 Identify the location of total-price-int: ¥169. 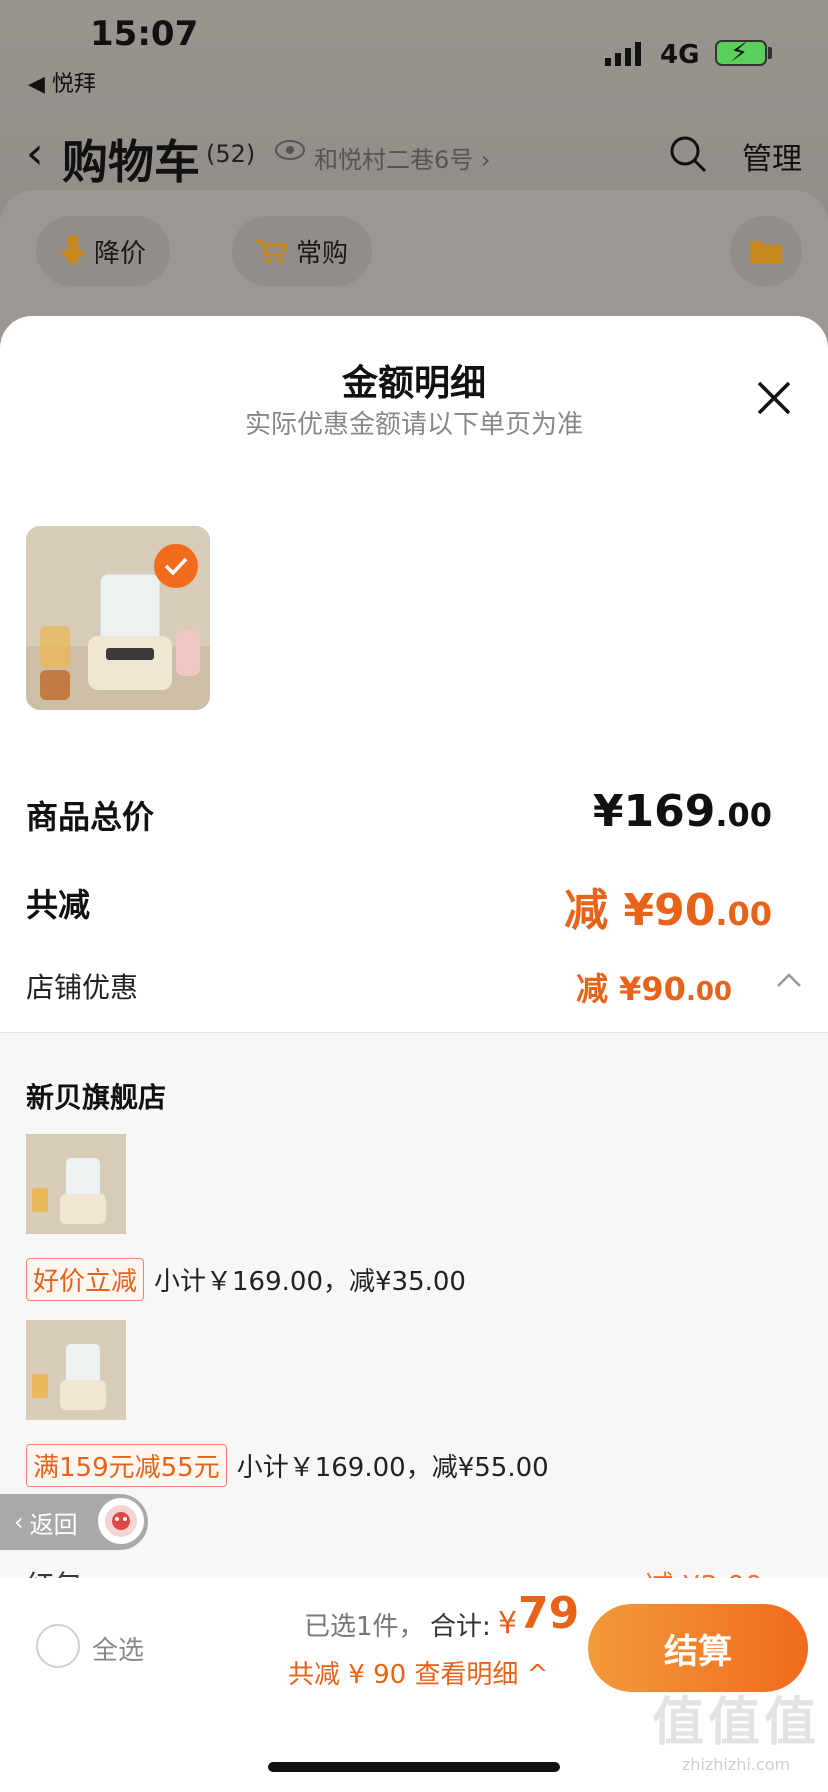
(654, 811).